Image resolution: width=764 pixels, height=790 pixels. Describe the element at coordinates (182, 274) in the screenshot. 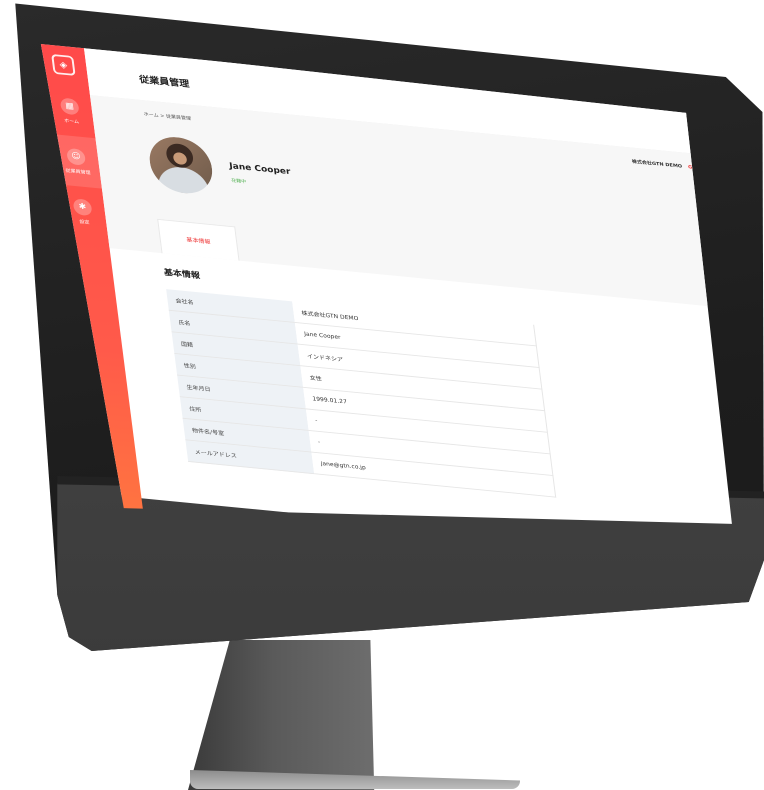

I see `section-title: 基本情報` at that location.